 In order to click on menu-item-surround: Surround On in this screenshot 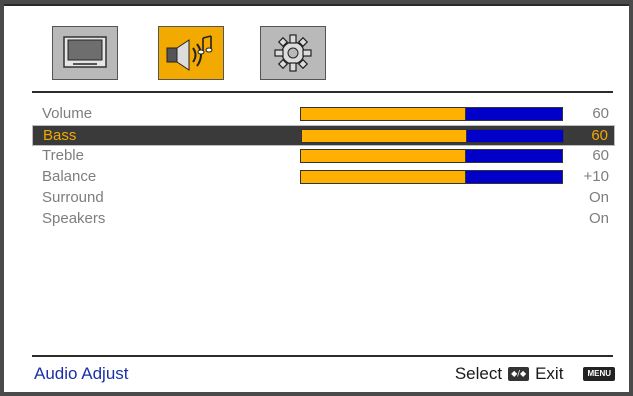, I will do `click(323, 198)`.